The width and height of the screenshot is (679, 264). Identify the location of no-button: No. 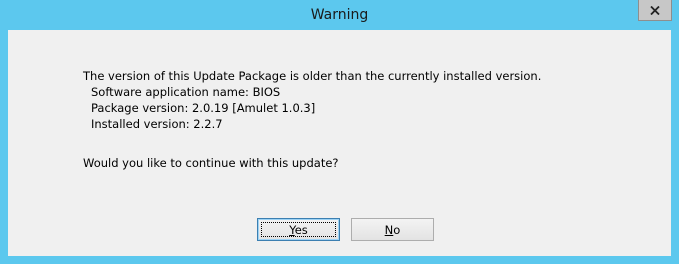
(392, 229).